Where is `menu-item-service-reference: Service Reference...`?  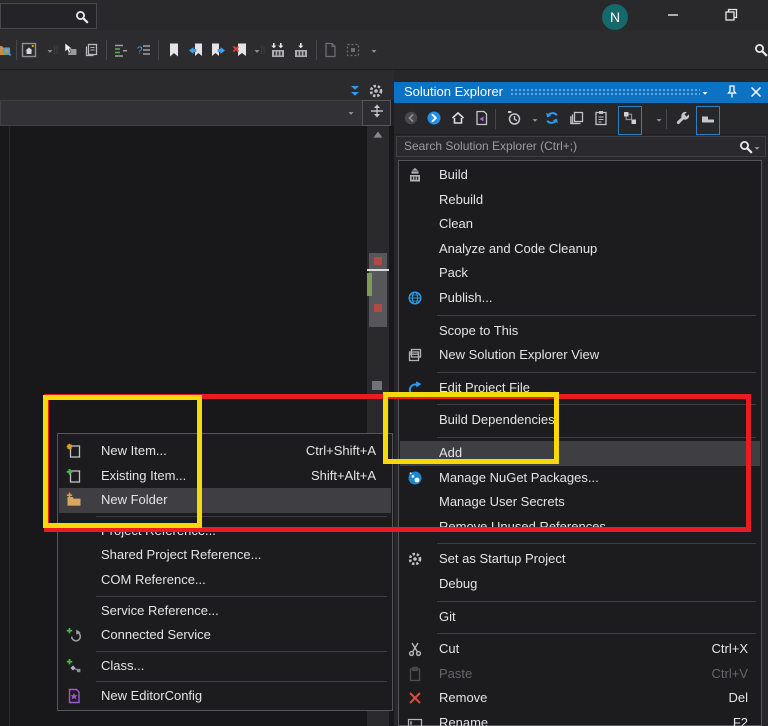
menu-item-service-reference: Service Reference... is located at coordinates (225, 611).